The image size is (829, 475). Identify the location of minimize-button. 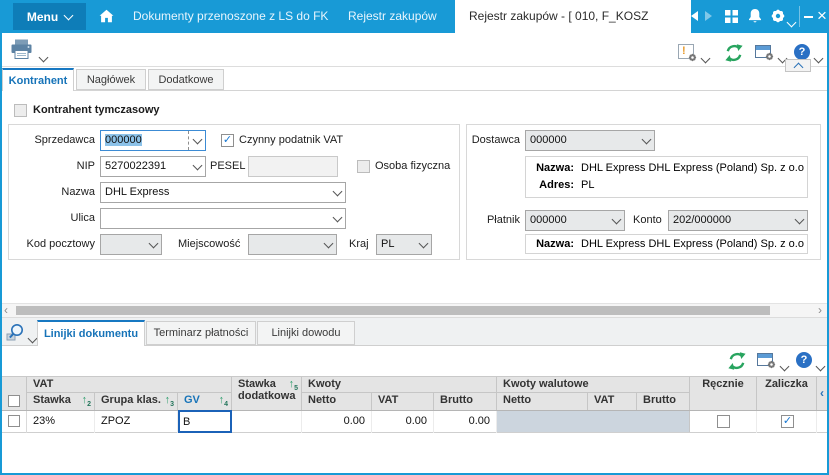
(808, 17).